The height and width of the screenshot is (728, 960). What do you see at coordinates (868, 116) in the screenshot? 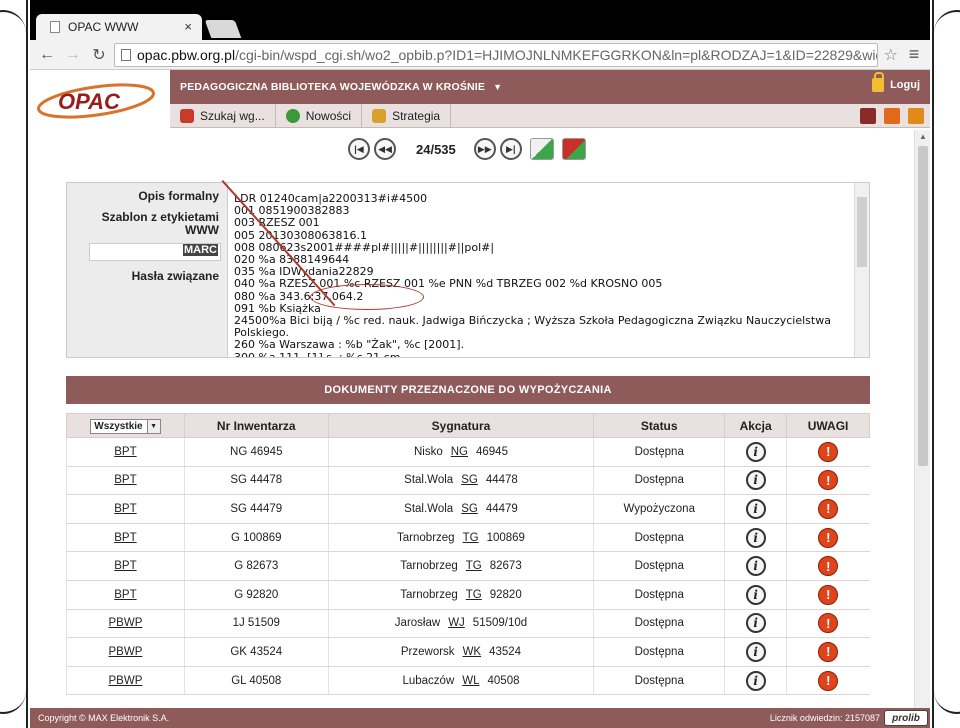
I see `gift-icon` at bounding box center [868, 116].